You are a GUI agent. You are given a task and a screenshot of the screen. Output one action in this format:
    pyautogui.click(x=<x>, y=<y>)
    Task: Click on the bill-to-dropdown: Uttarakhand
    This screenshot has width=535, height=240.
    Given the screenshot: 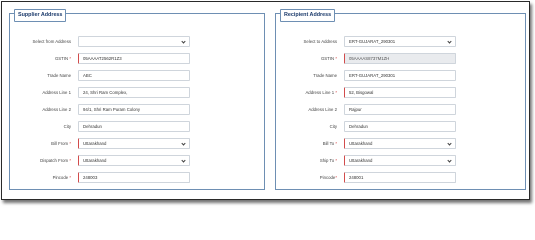 What is the action you would take?
    pyautogui.click(x=400, y=143)
    